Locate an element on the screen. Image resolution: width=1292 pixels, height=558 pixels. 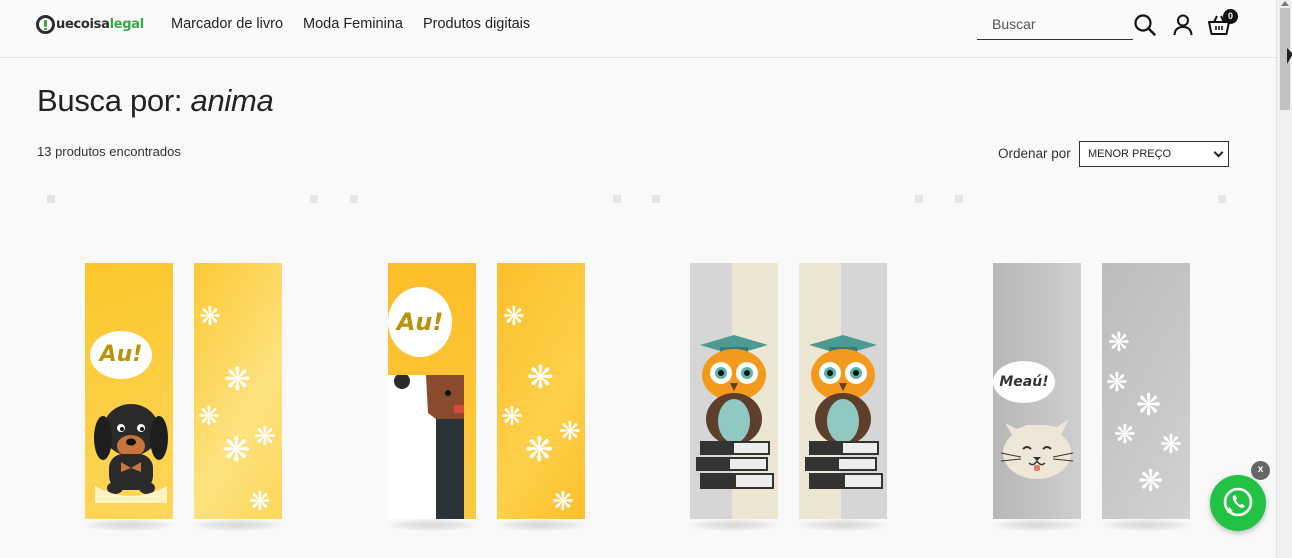
product-image-front is located at coordinates (734, 391).